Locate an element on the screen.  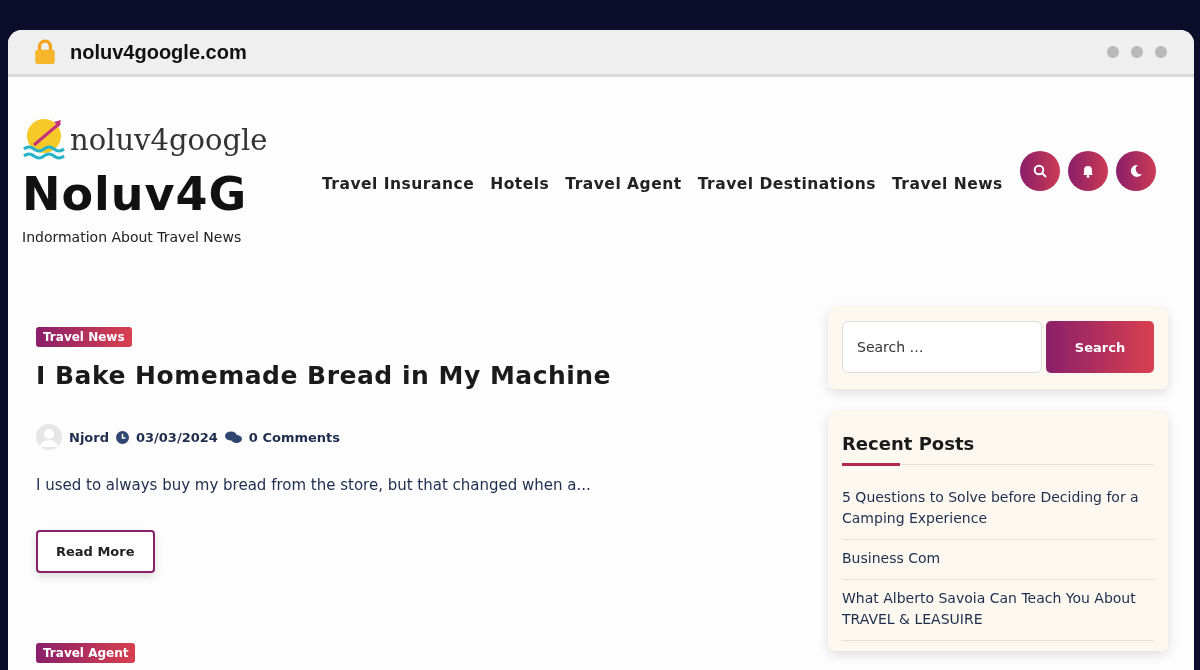
search-submit-button: Search is located at coordinates (1100, 347).